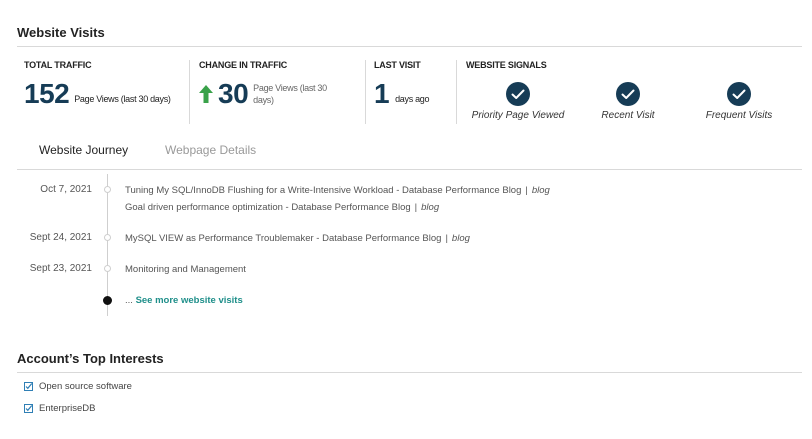 This screenshot has height=439, width=812. Describe the element at coordinates (382, 93) in the screenshot. I see `last-visit-value: 1` at that location.